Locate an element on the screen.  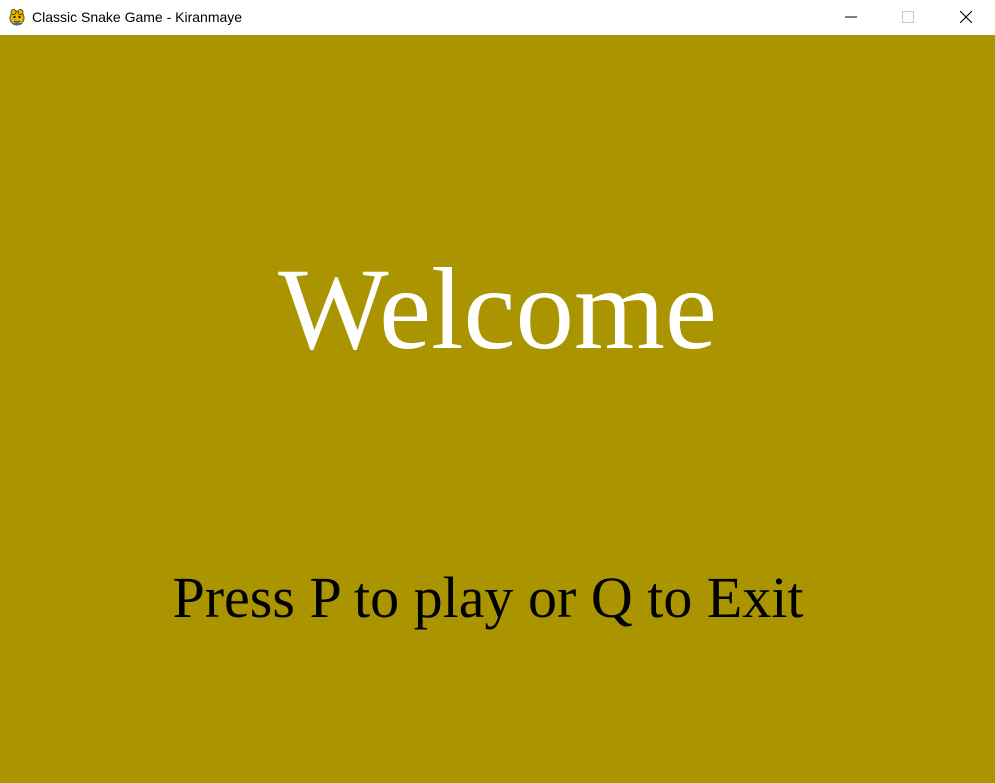
minimize-icon is located at coordinates (851, 18).